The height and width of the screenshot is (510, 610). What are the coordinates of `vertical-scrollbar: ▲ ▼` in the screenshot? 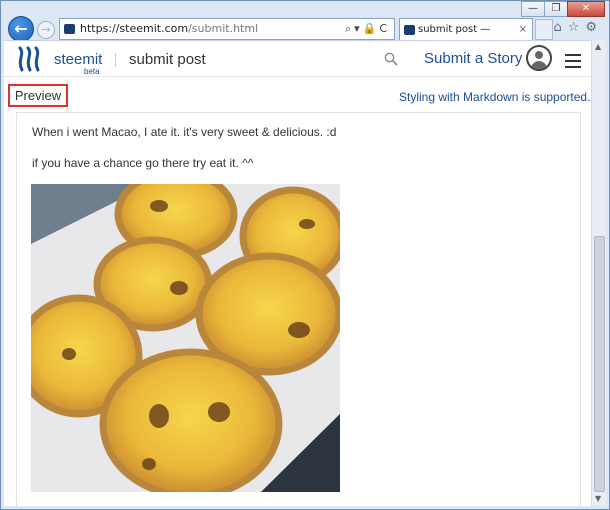 It's located at (598, 273).